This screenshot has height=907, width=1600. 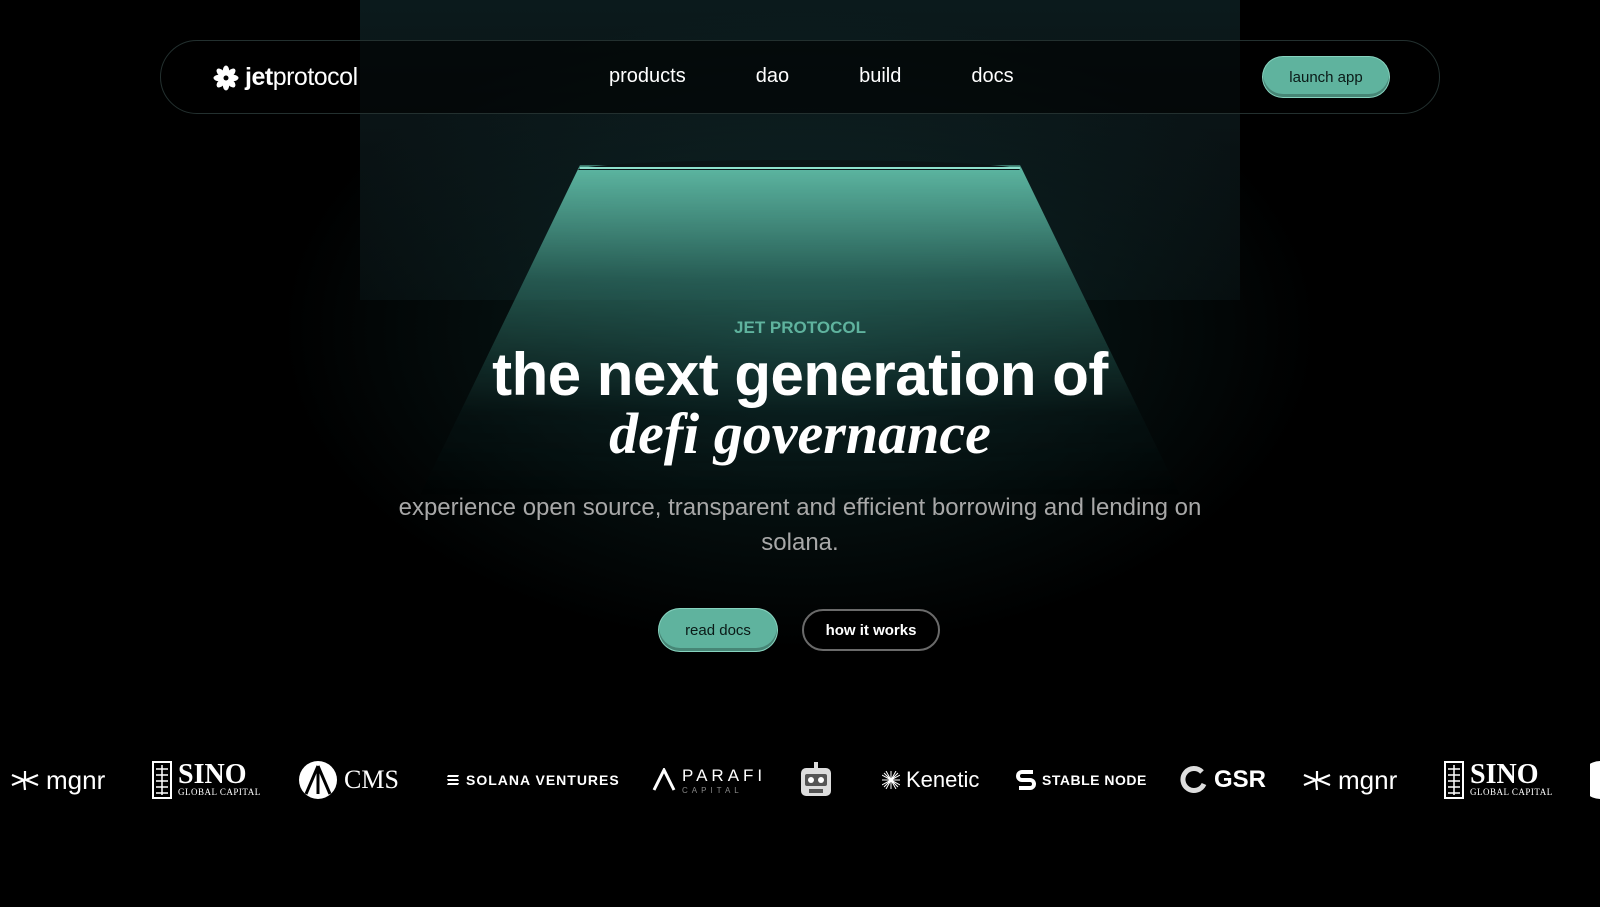 I want to click on read-docs-button: read docs, so click(x=718, y=630).